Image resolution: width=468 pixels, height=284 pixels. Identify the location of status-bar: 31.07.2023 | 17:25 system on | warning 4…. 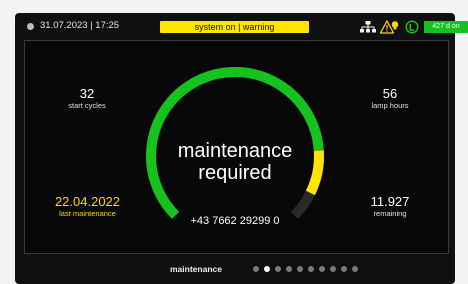
(241, 26).